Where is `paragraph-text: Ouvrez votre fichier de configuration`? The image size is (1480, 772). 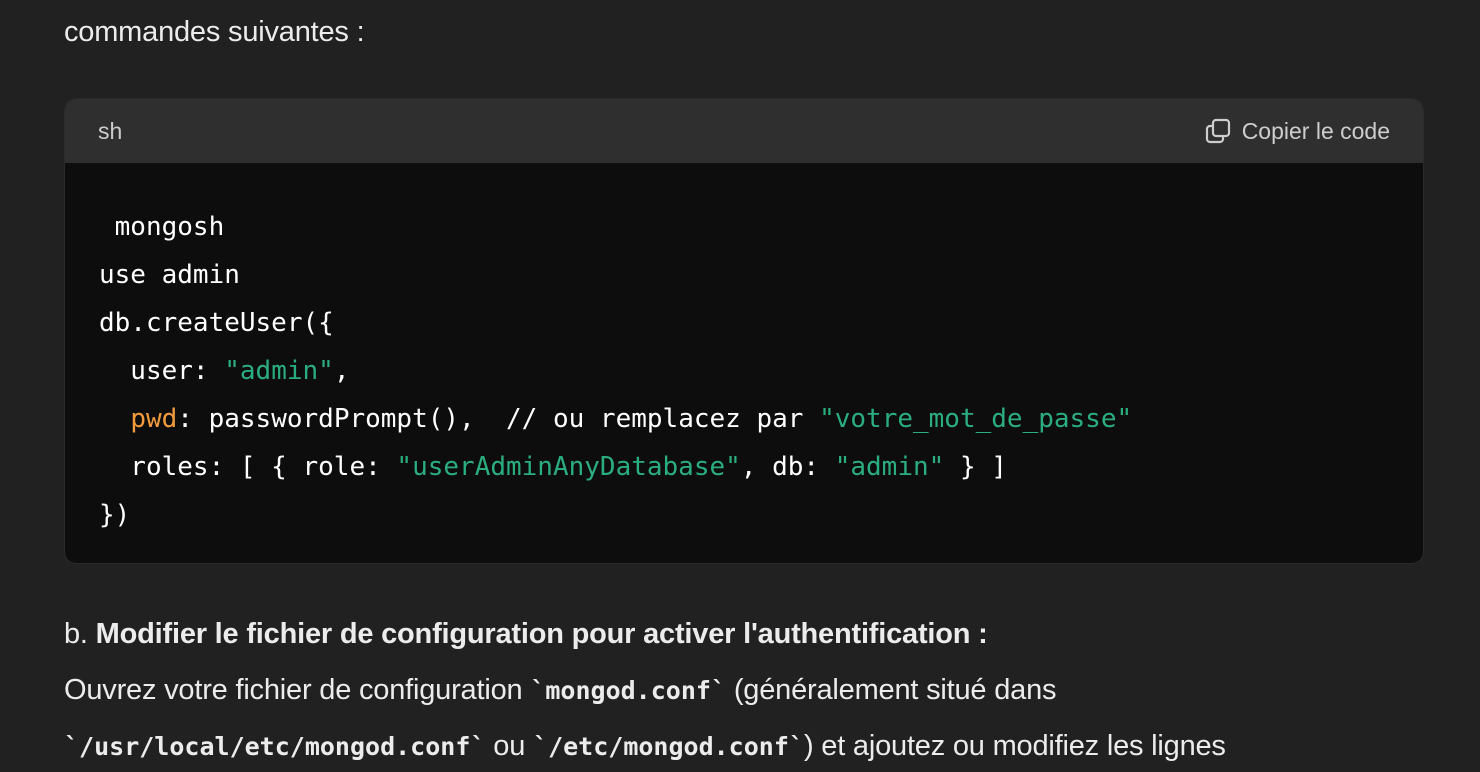 paragraph-text: Ouvrez votre fichier de configuration is located at coordinates (297, 690).